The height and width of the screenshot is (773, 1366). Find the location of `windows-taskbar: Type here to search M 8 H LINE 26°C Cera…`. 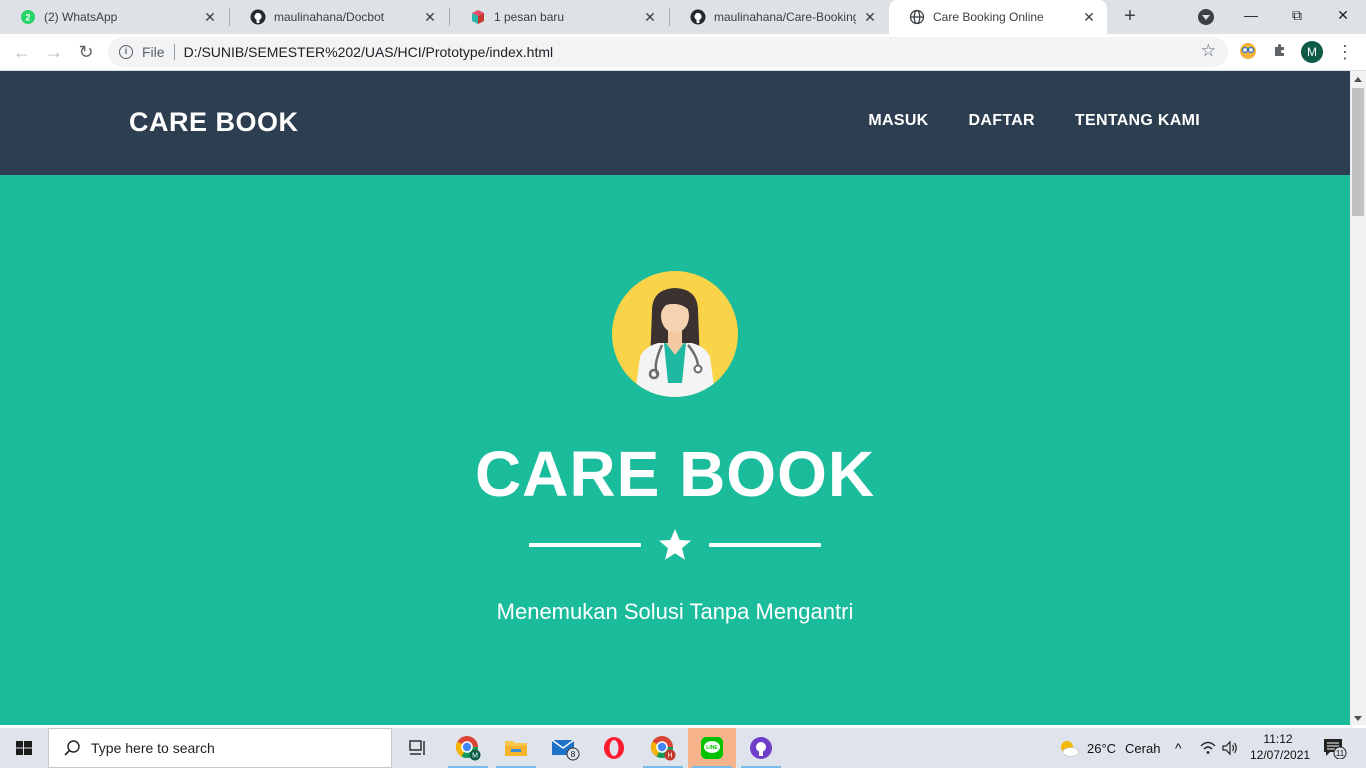

windows-taskbar: Type here to search M 8 H LINE 26°C Cera… is located at coordinates (683, 748).